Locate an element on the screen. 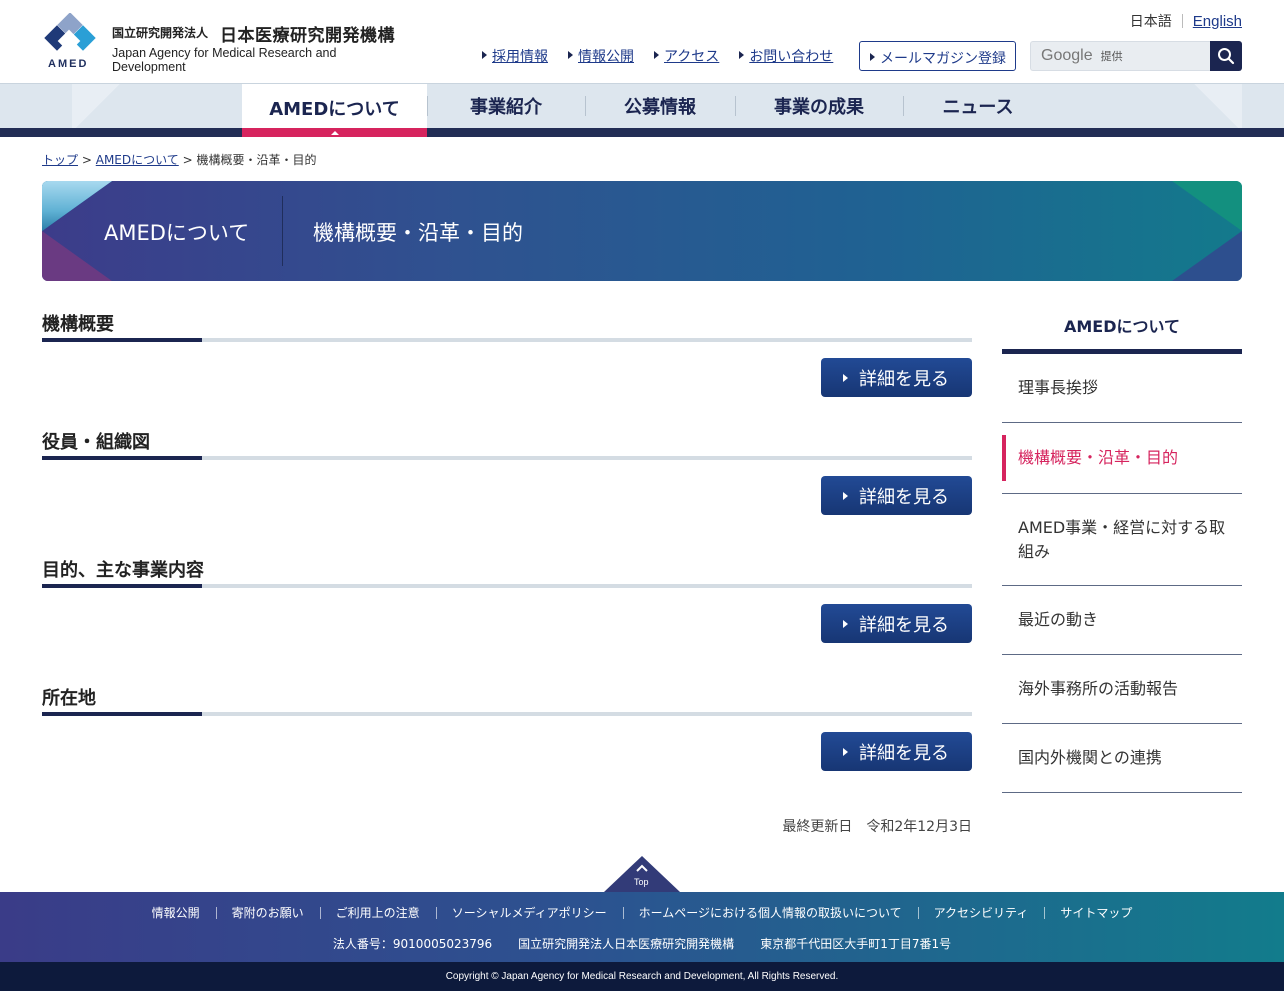  utility-link-contact: お問い合わせ is located at coordinates (786, 56).